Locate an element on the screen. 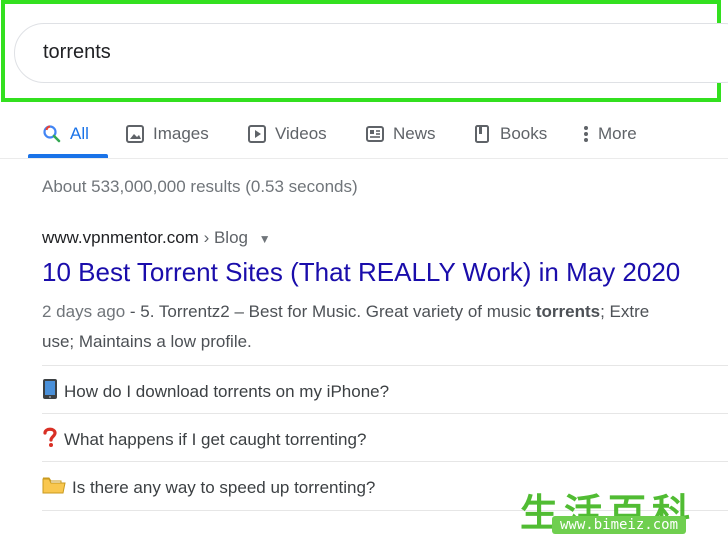 Image resolution: width=728 pixels, height=546 pixels. snippet-line-2: use; Maintains a low profile. is located at coordinates (147, 341).